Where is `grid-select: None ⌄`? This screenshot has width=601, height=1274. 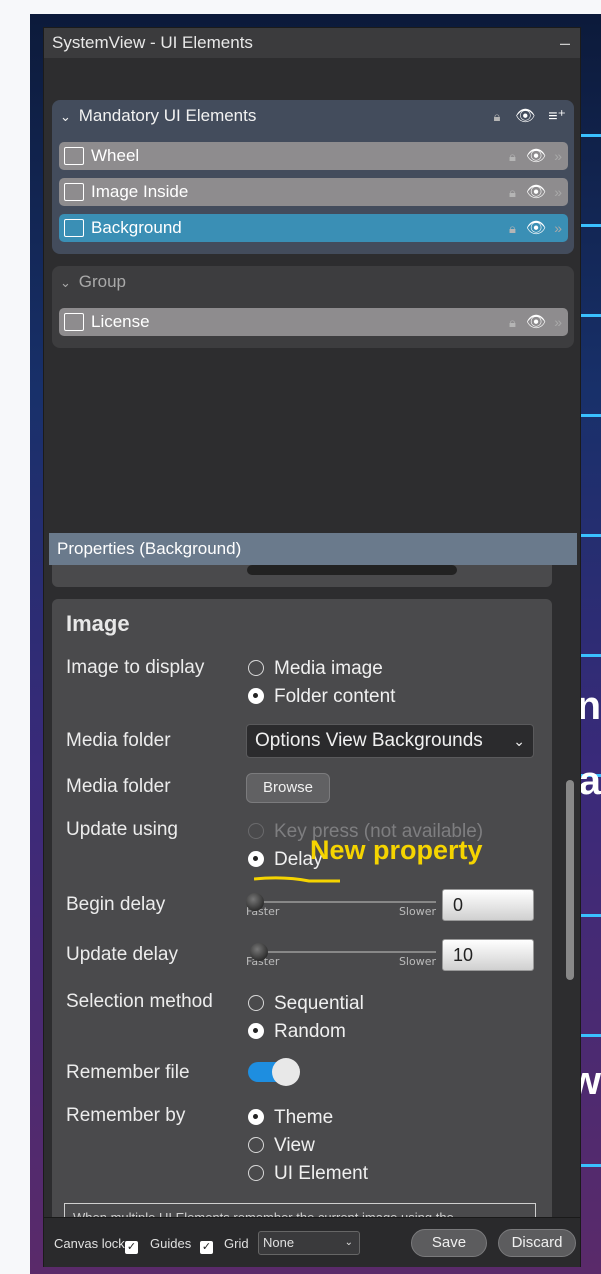 grid-select: None ⌄ is located at coordinates (309, 1243).